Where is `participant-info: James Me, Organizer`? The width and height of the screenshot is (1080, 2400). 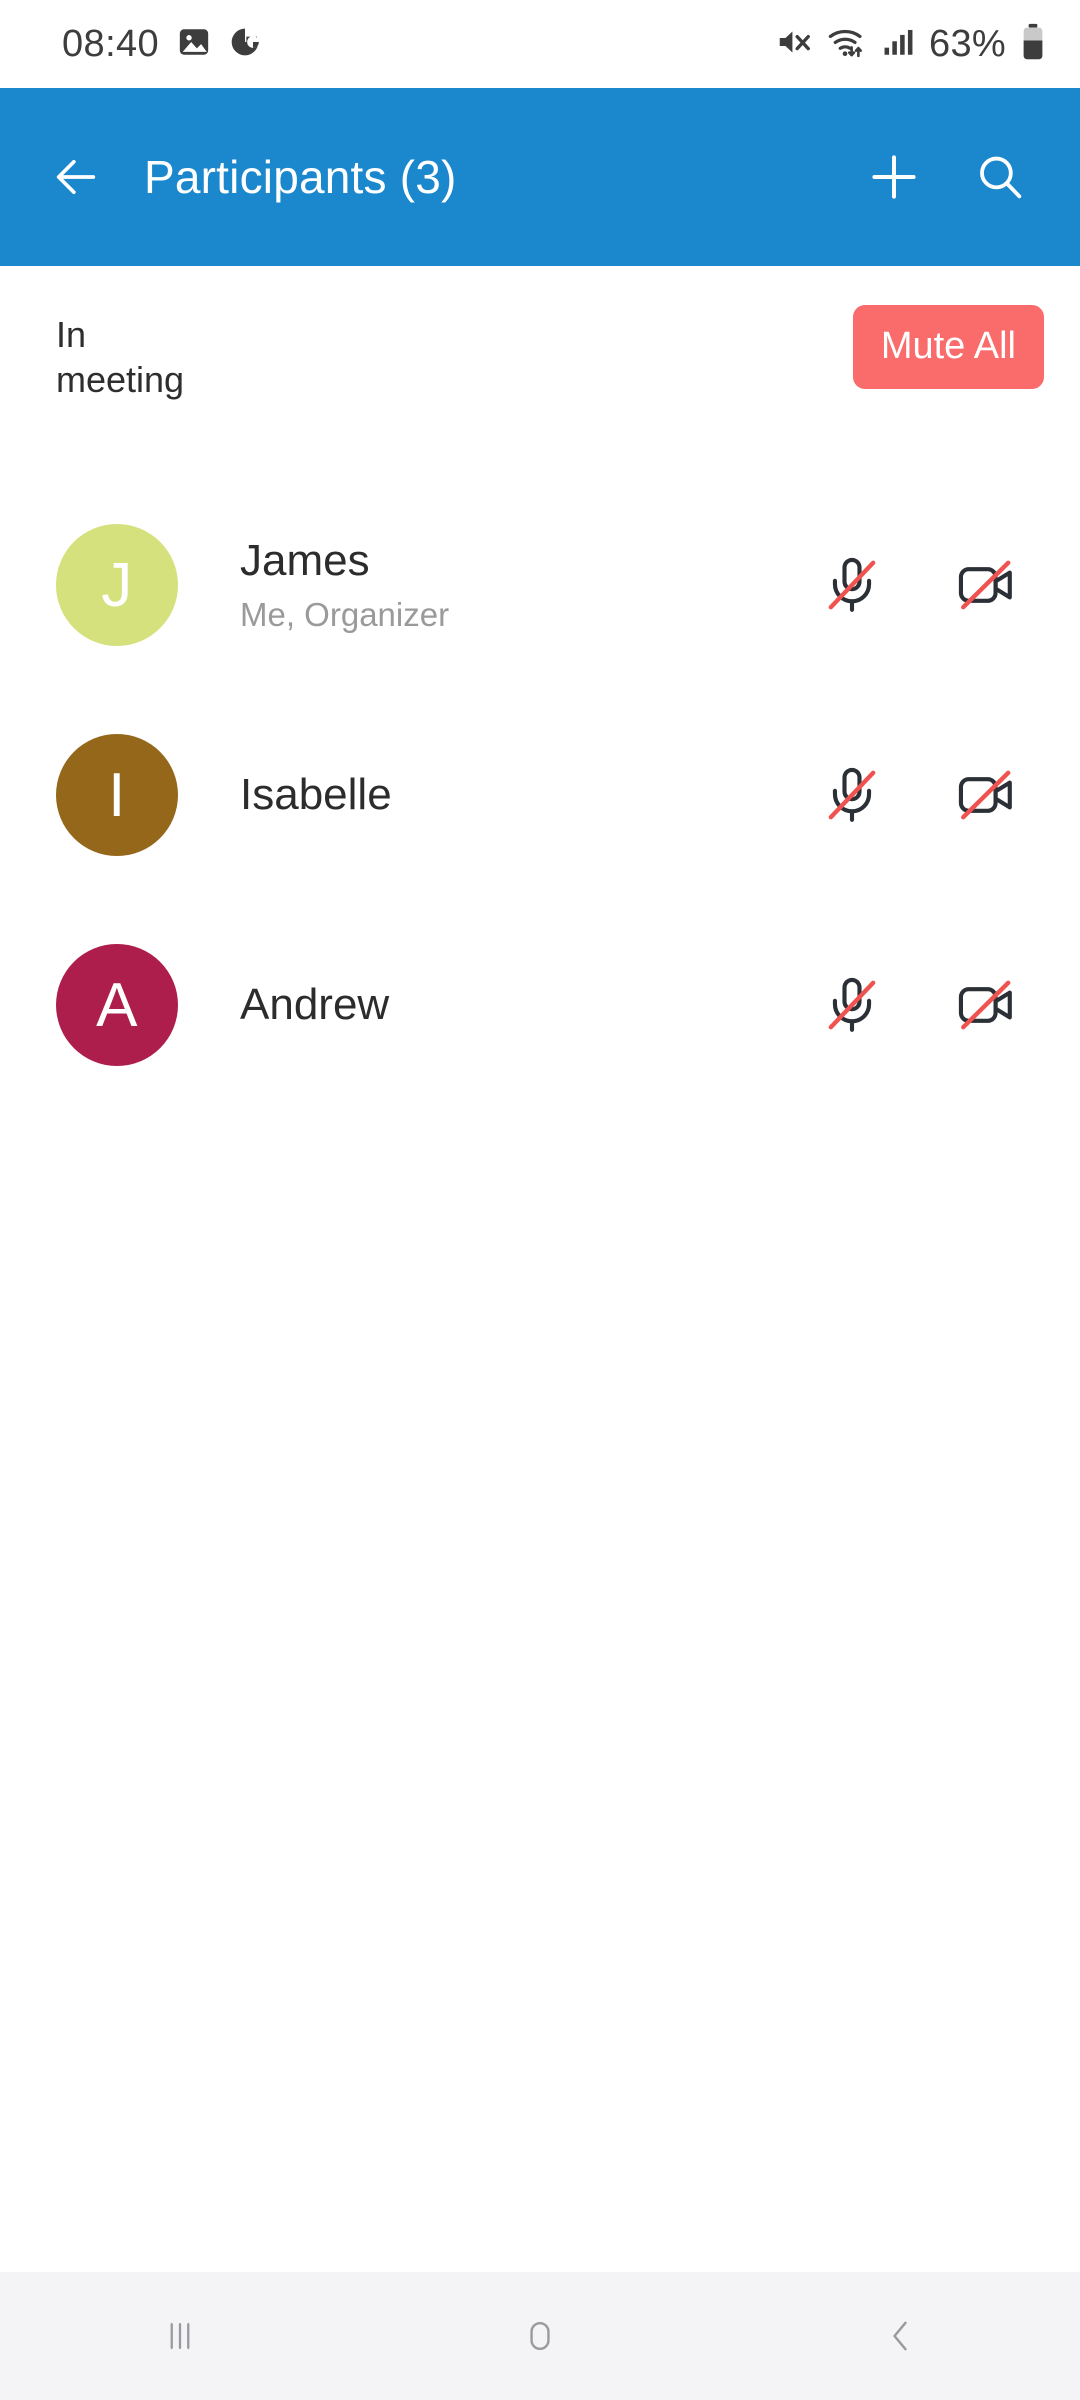
participant-info: James Me, Organizer is located at coordinates (526, 584).